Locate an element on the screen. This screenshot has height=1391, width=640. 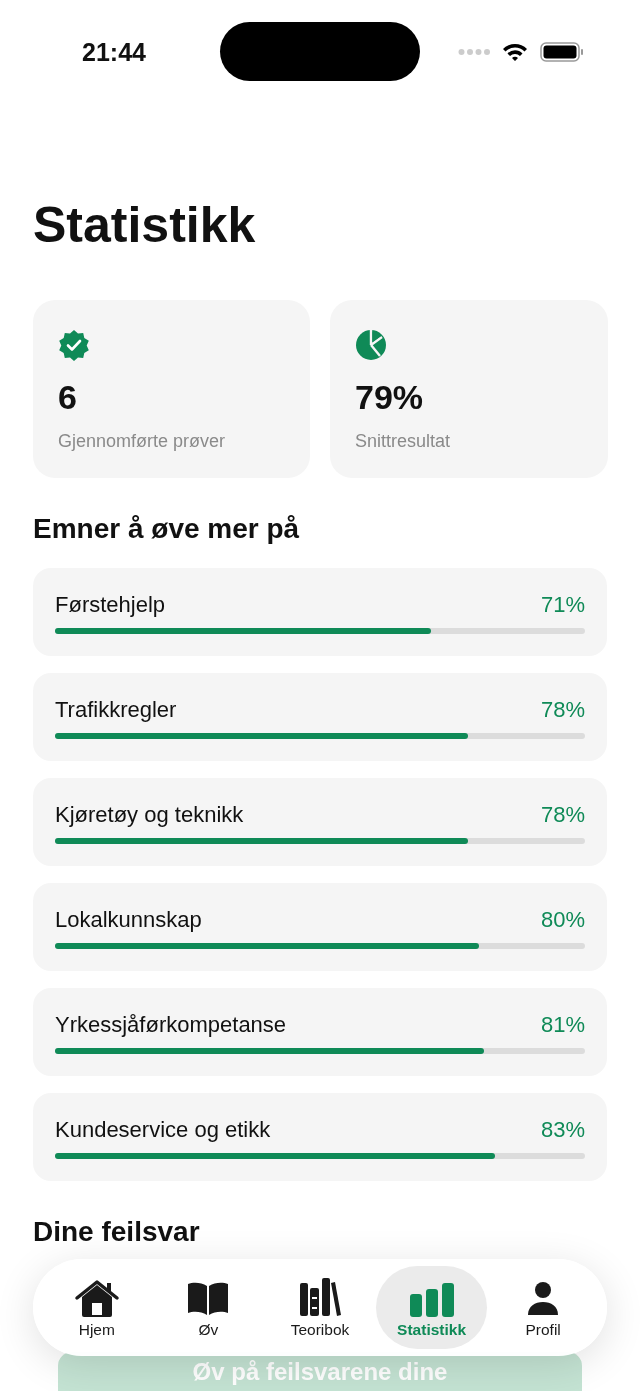
tab-item: Statistikk is located at coordinates (431, 1307).